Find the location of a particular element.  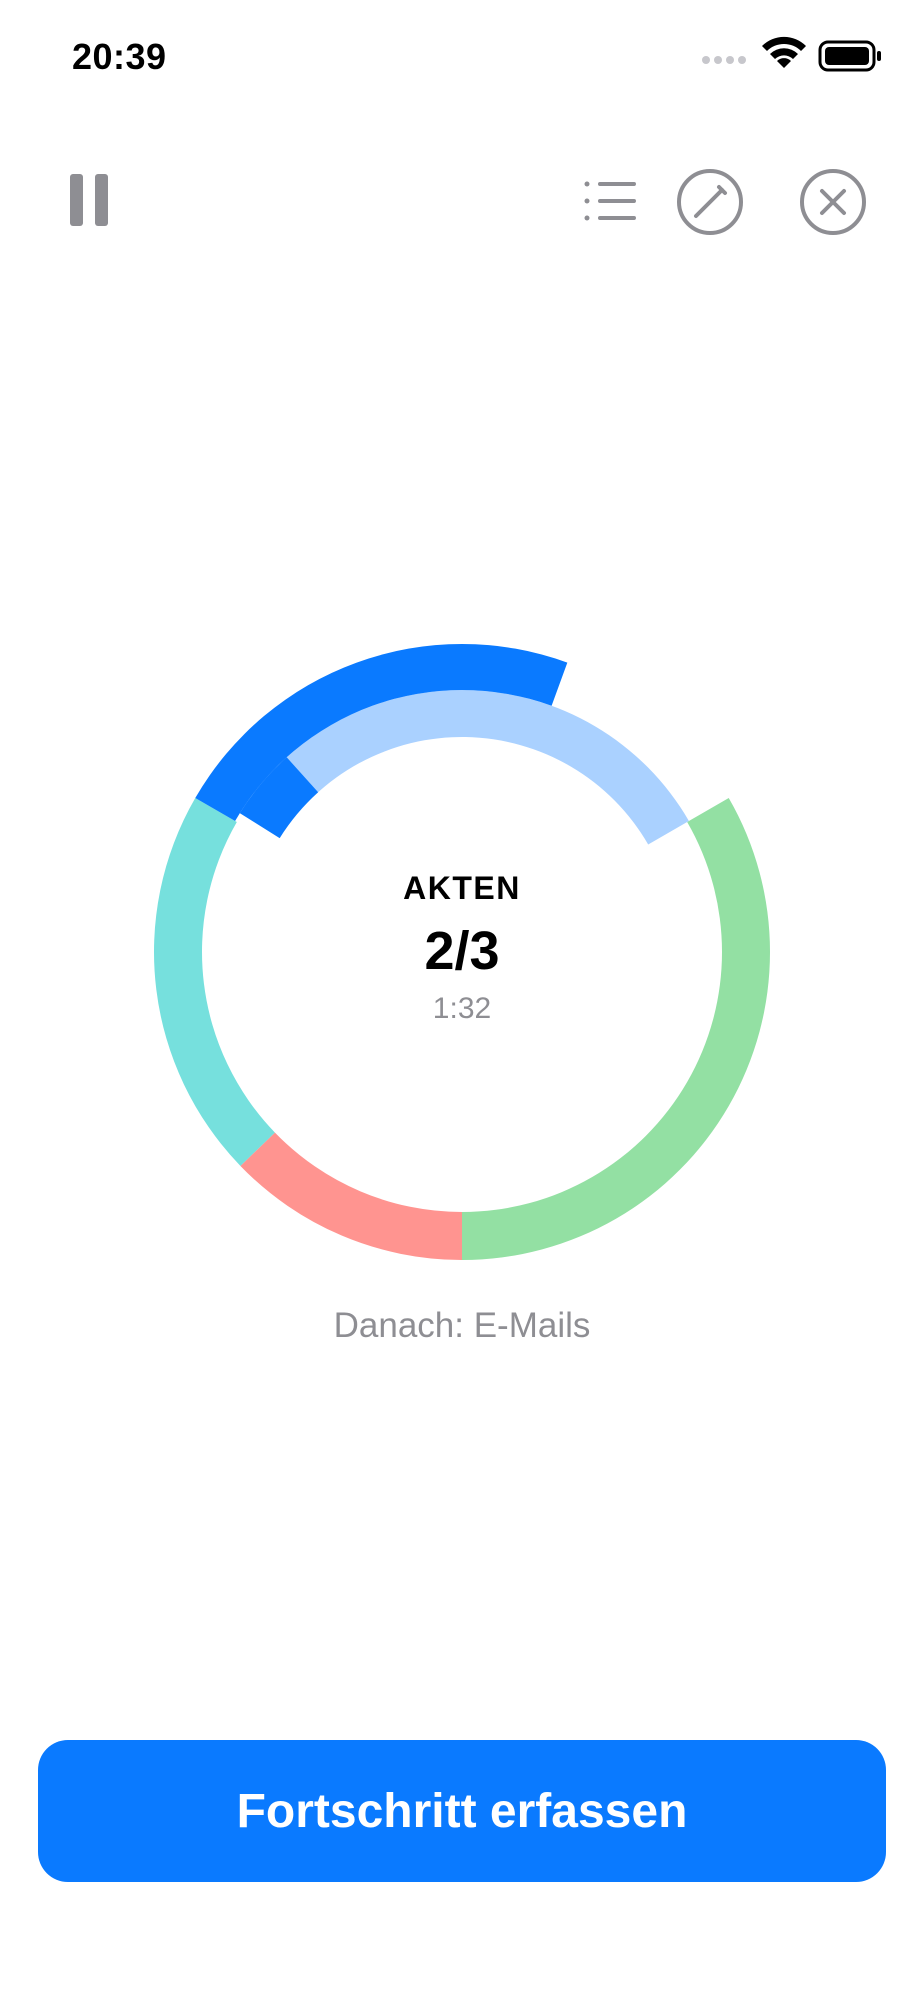

task-name: AKTEN is located at coordinates (462, 888).